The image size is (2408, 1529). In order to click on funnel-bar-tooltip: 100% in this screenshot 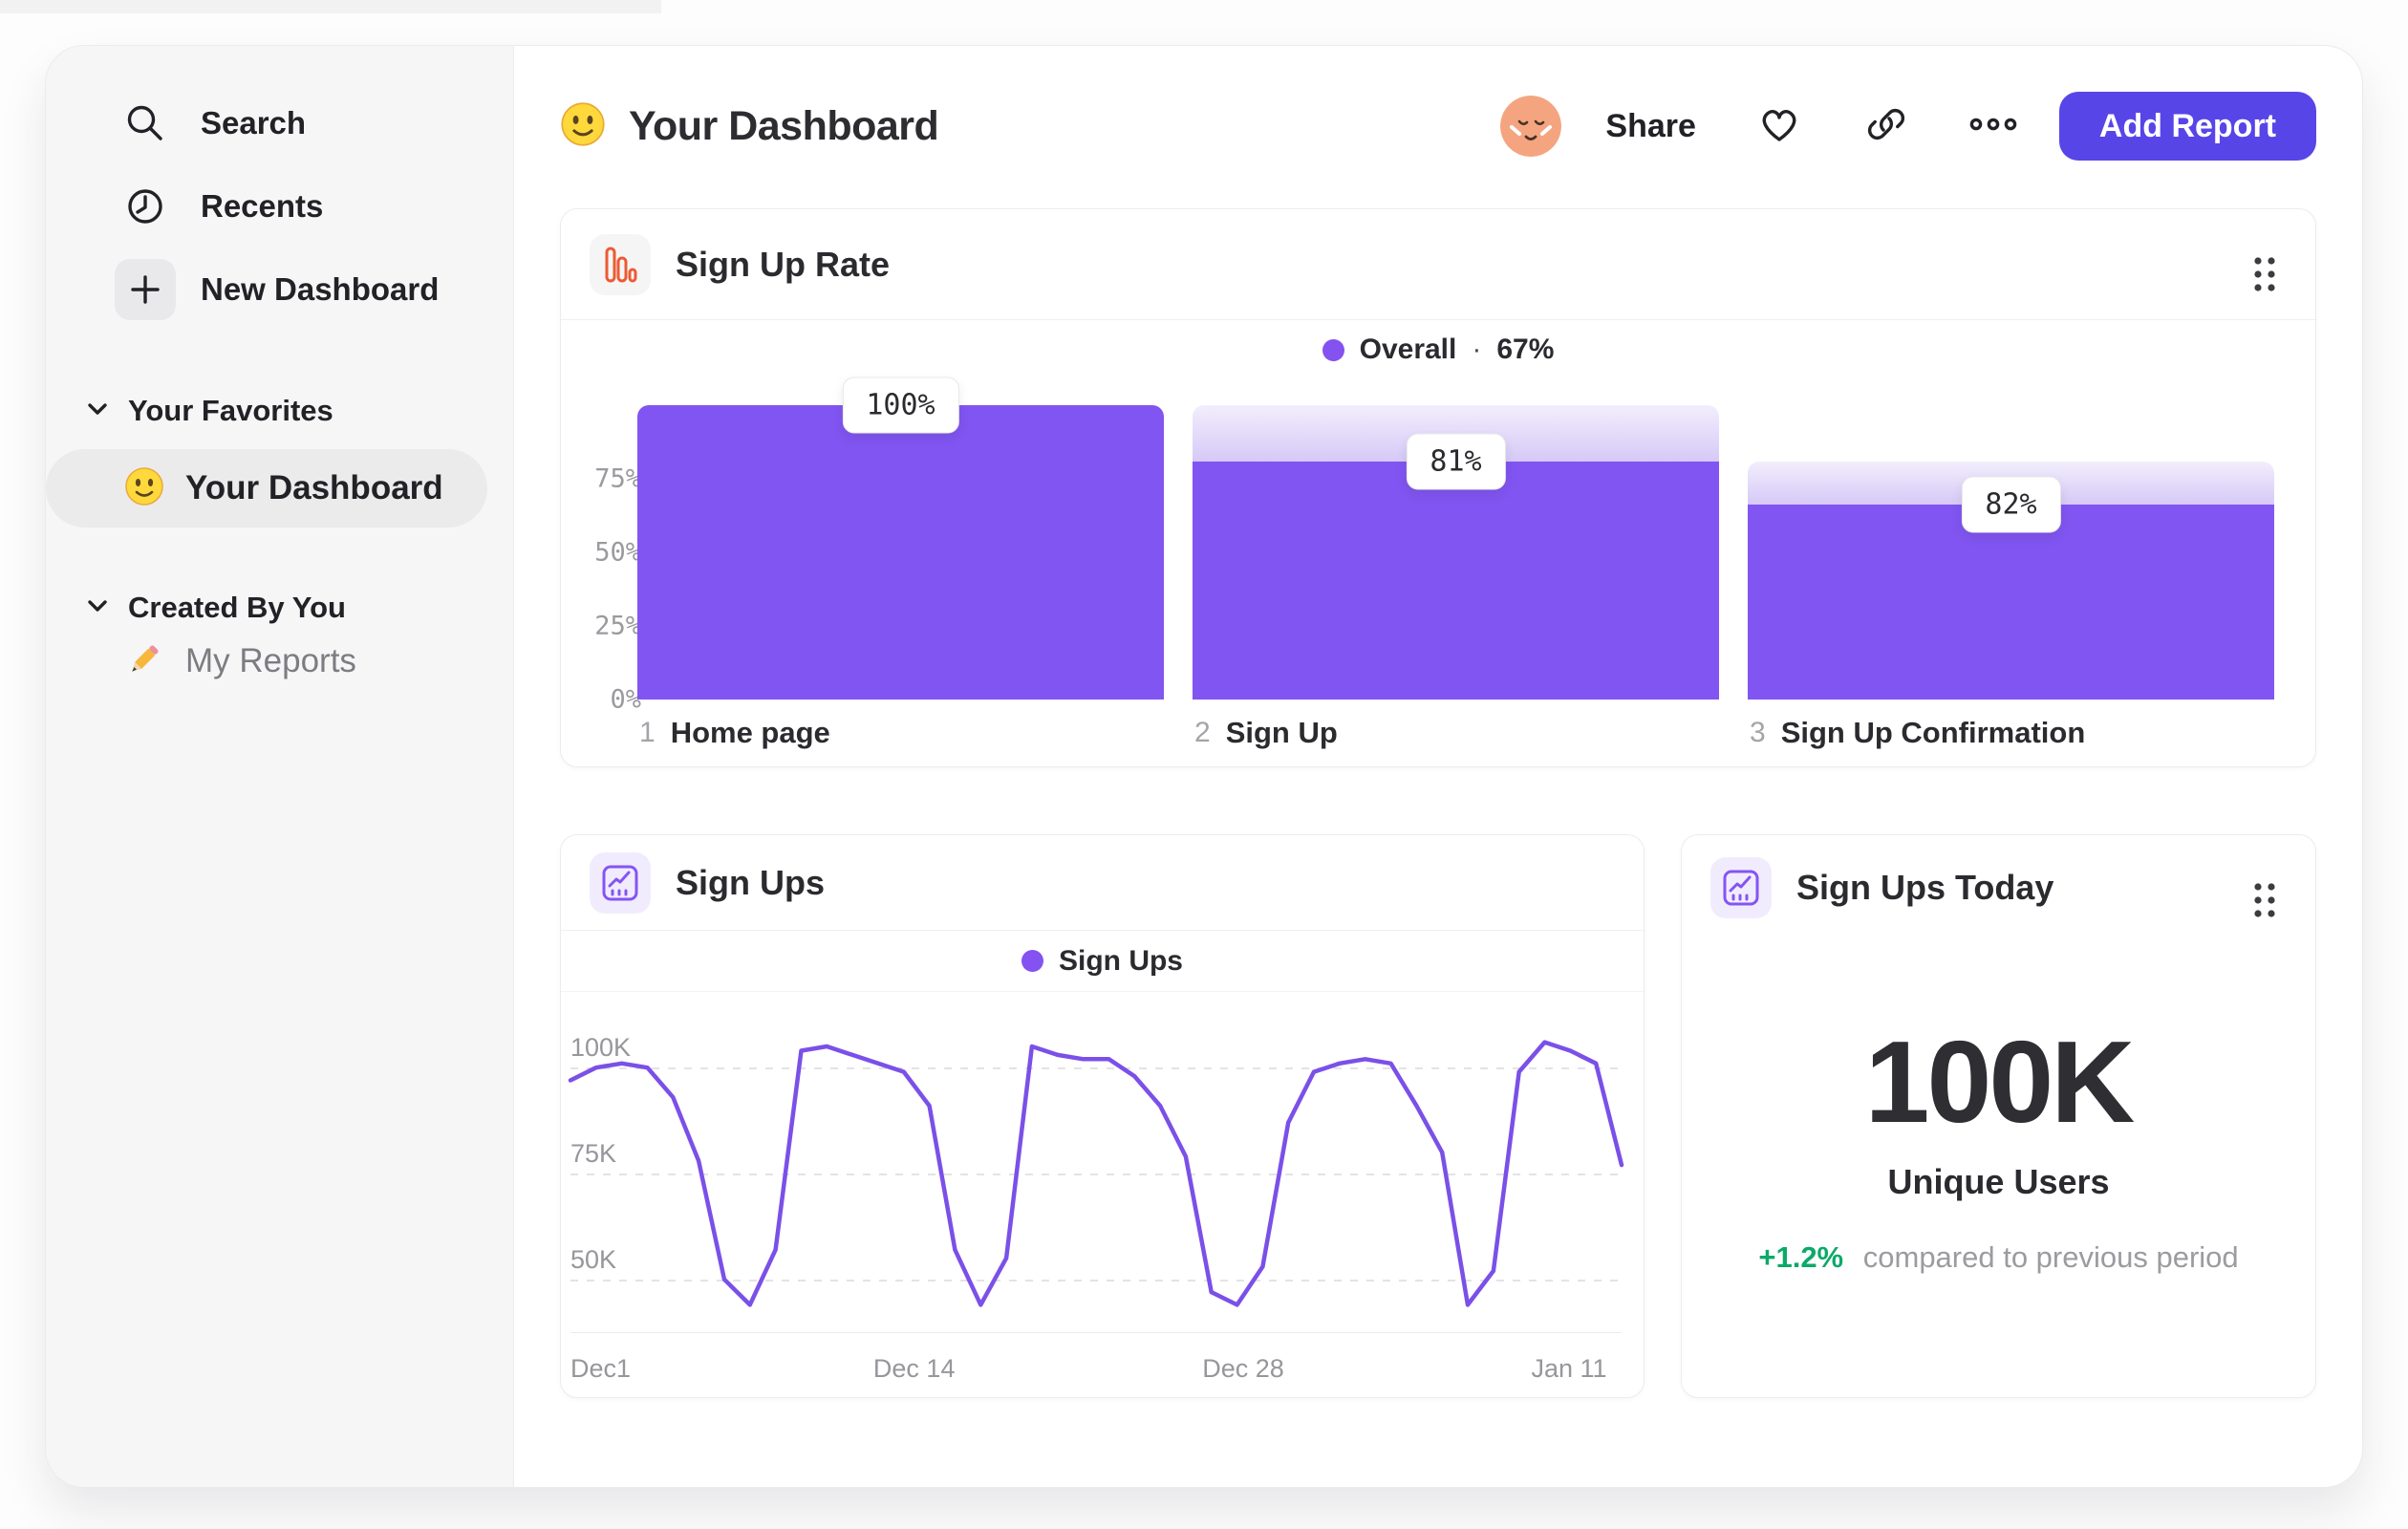, I will do `click(901, 405)`.